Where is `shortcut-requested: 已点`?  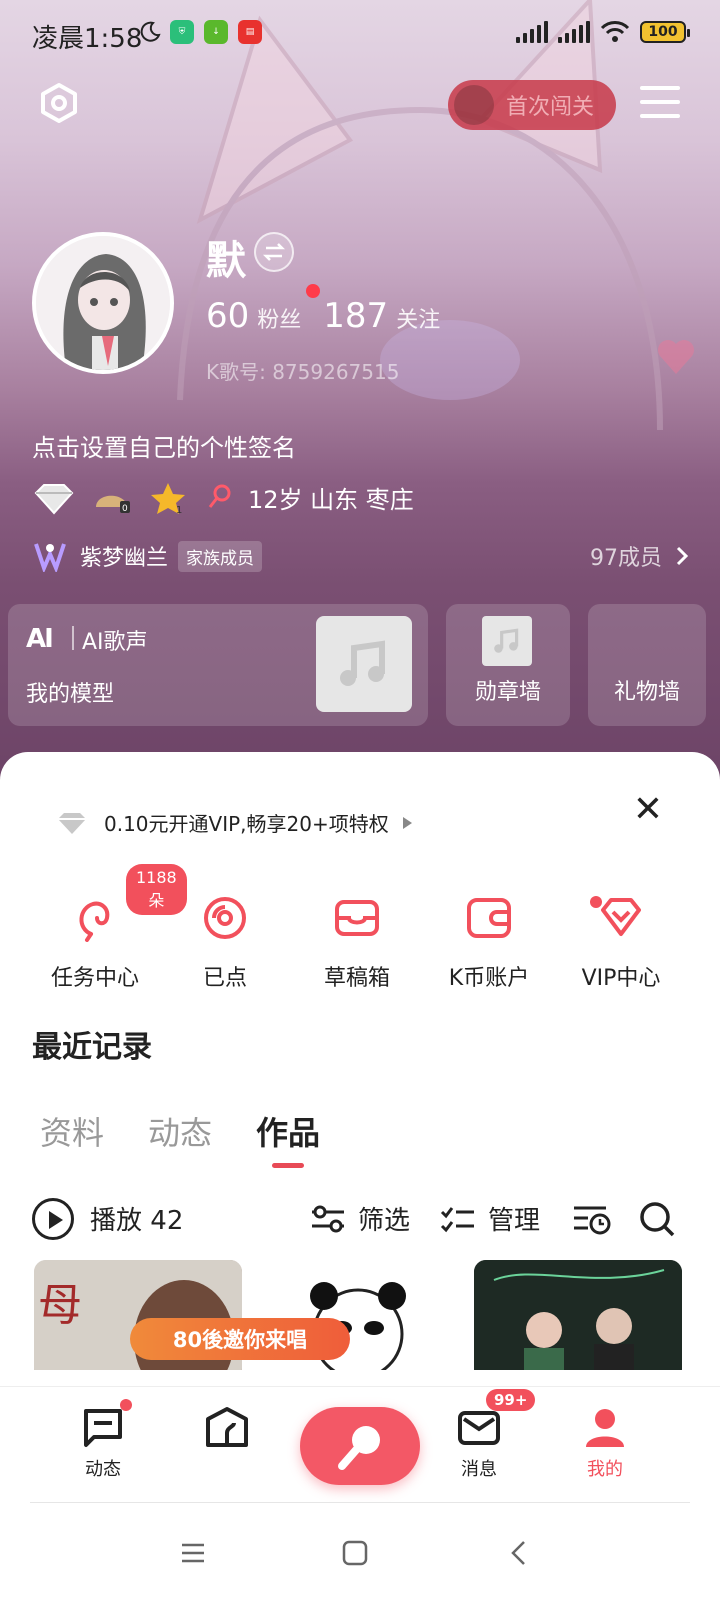
shortcut-requested: 已点 is located at coordinates (225, 928).